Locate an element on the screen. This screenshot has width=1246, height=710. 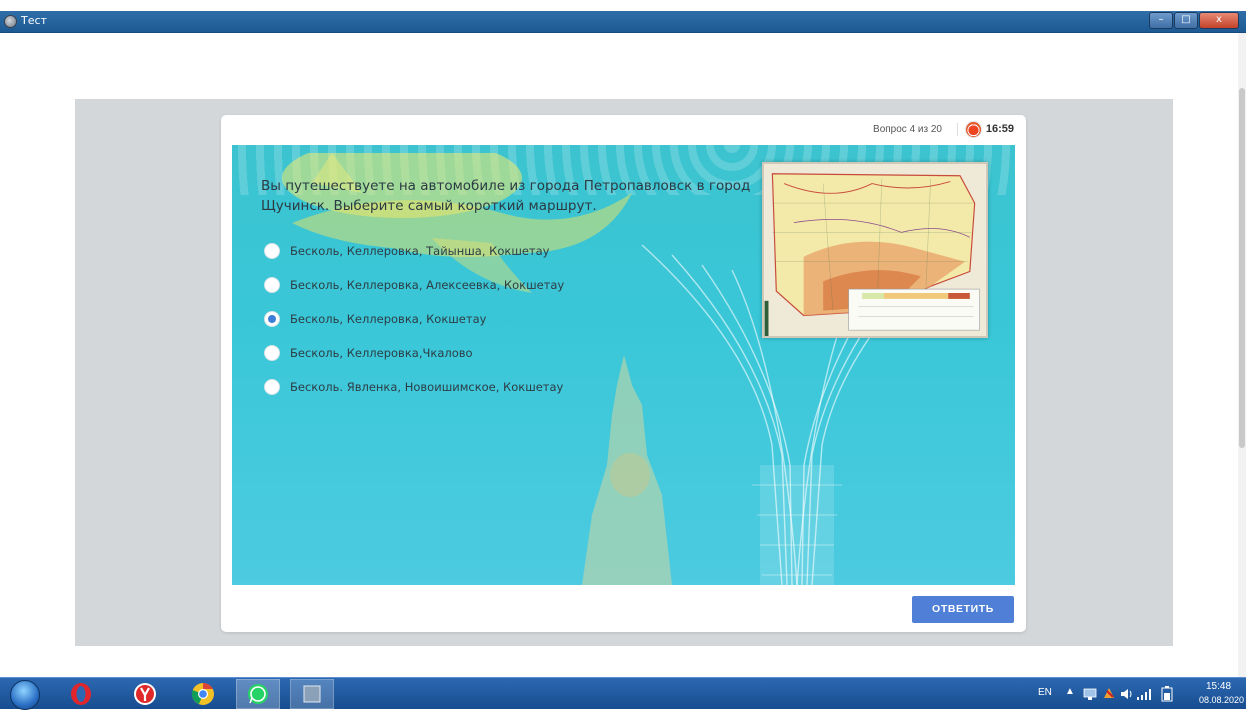
answer-option-5: Бесколь. Явленка, Новоишимское, Кокшетау is located at coordinates (454, 388).